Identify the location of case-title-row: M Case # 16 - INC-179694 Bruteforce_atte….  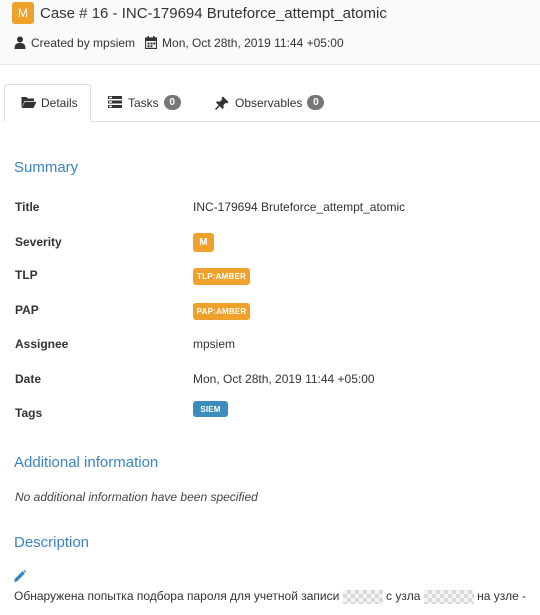
(199, 13).